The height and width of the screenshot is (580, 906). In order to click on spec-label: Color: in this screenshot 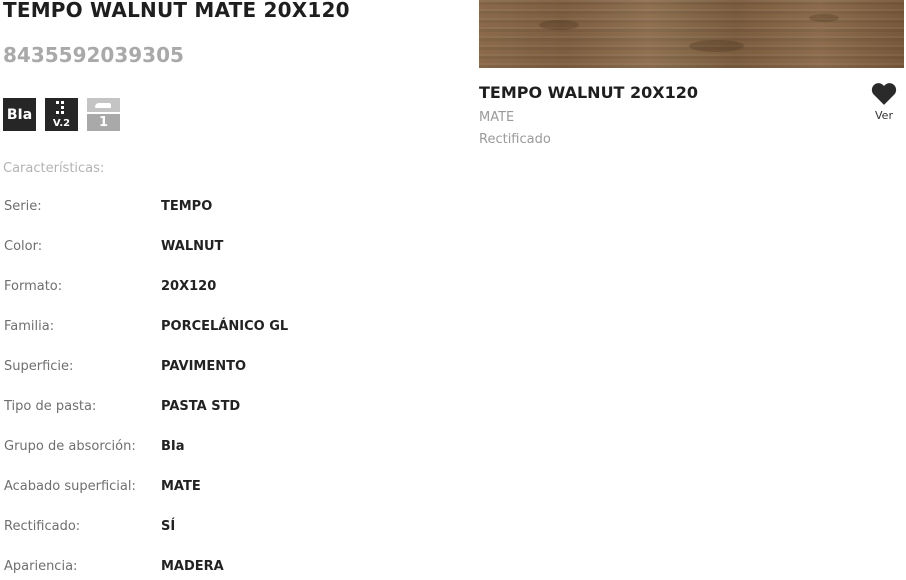, I will do `click(23, 246)`.